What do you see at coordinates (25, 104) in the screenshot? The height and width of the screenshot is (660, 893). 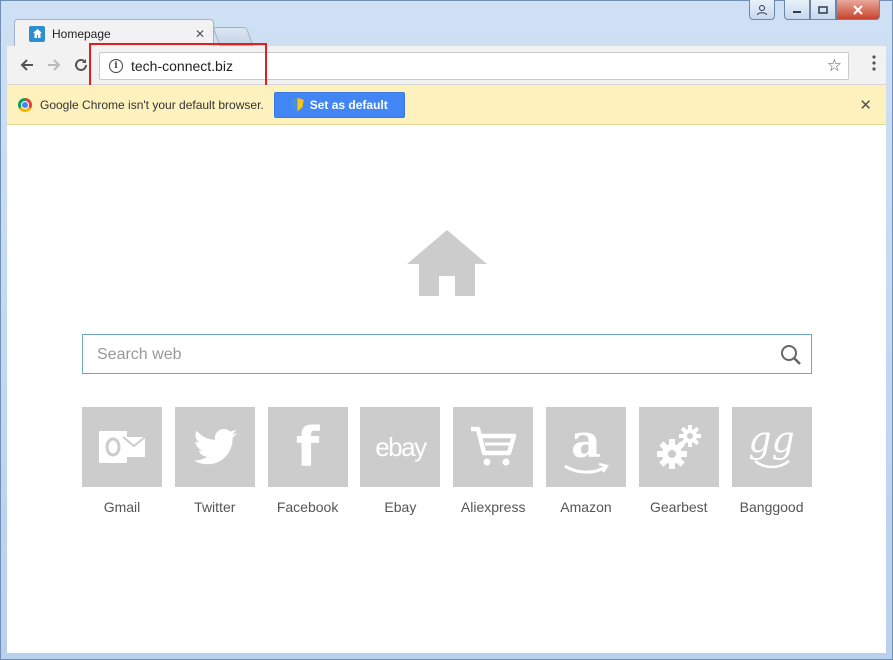 I see `chrome-logo-icon` at bounding box center [25, 104].